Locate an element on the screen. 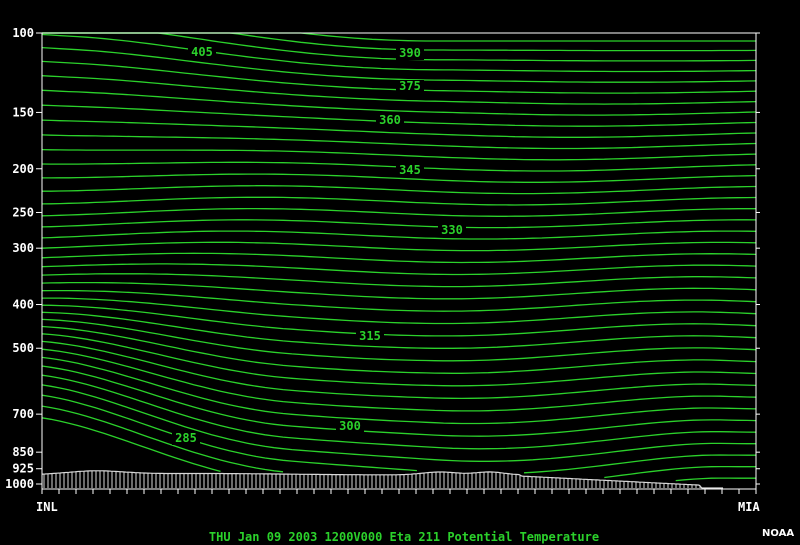  contour-label: 375 is located at coordinates (410, 86).